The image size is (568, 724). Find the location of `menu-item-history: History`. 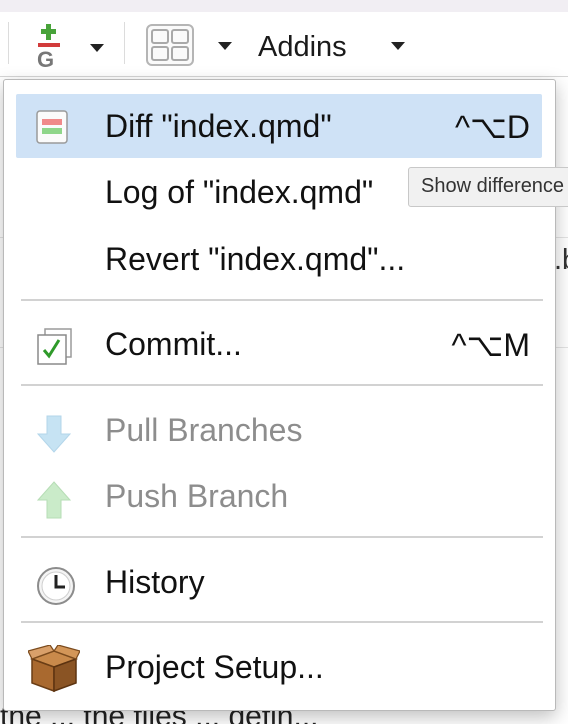

menu-item-history: History is located at coordinates (279, 582).